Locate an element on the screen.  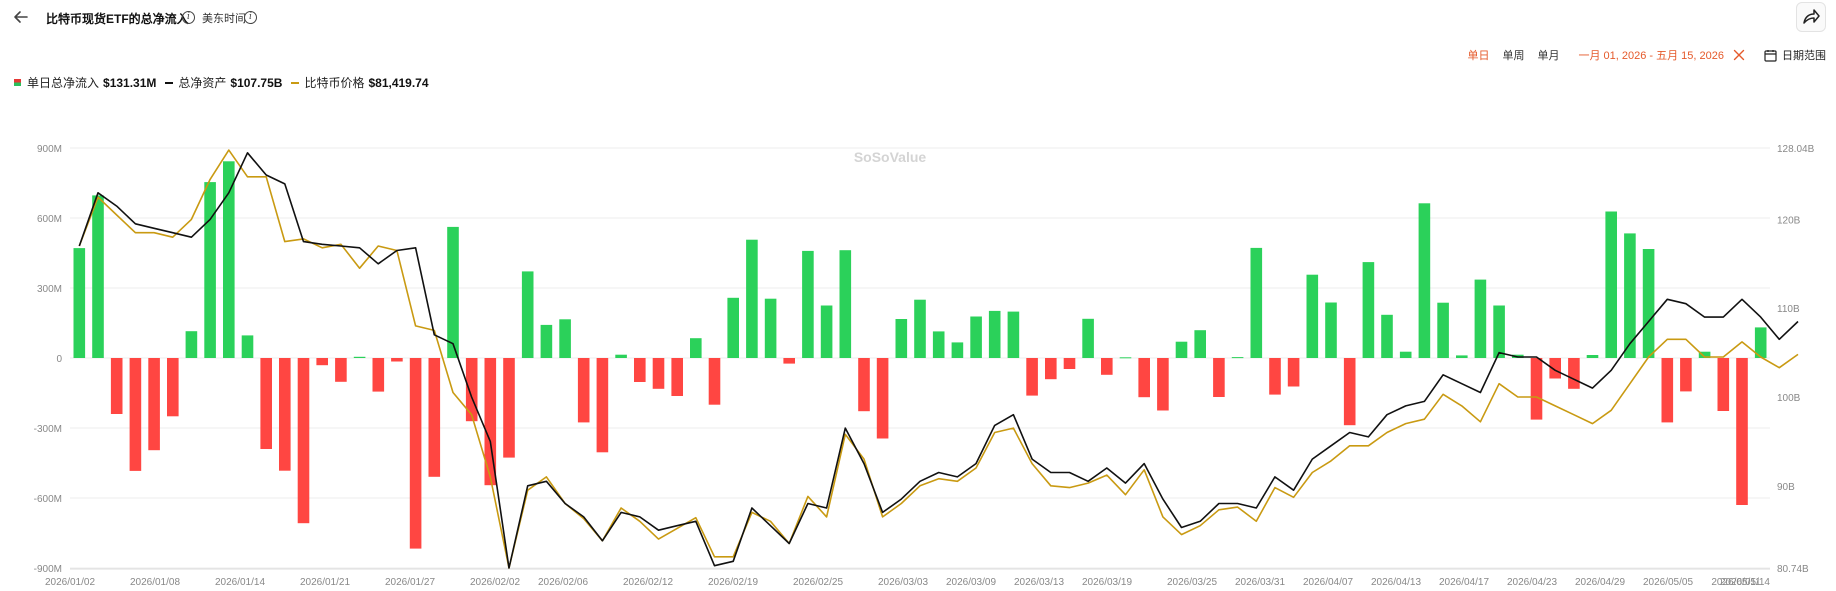
legend-item-price: 比特币价格 $81,419.74 is located at coordinates (360, 82).